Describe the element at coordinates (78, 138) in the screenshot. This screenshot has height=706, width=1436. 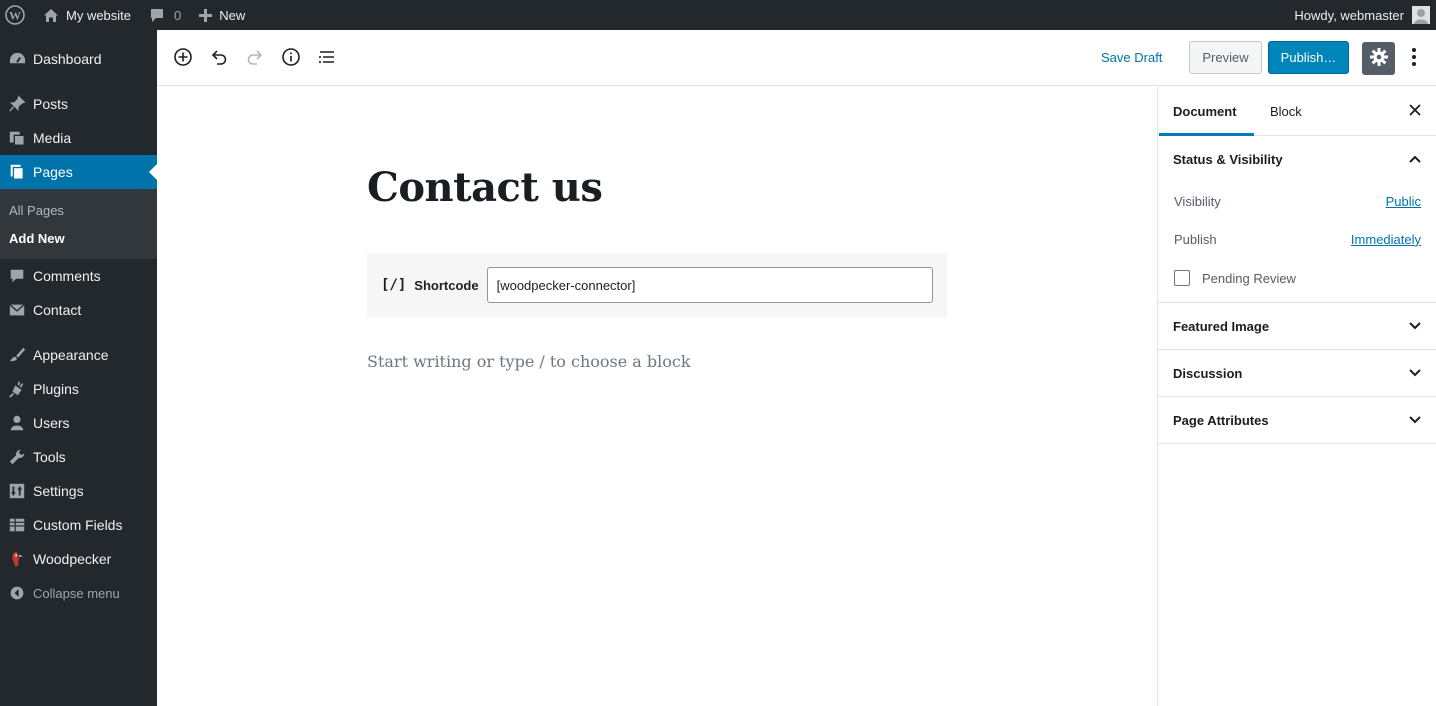
I see `menu-item-media: Media` at that location.